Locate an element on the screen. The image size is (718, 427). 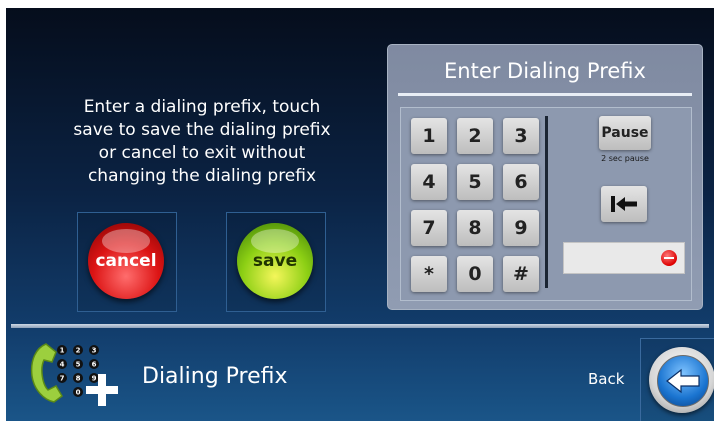
clear-icon is located at coordinates (669, 258).